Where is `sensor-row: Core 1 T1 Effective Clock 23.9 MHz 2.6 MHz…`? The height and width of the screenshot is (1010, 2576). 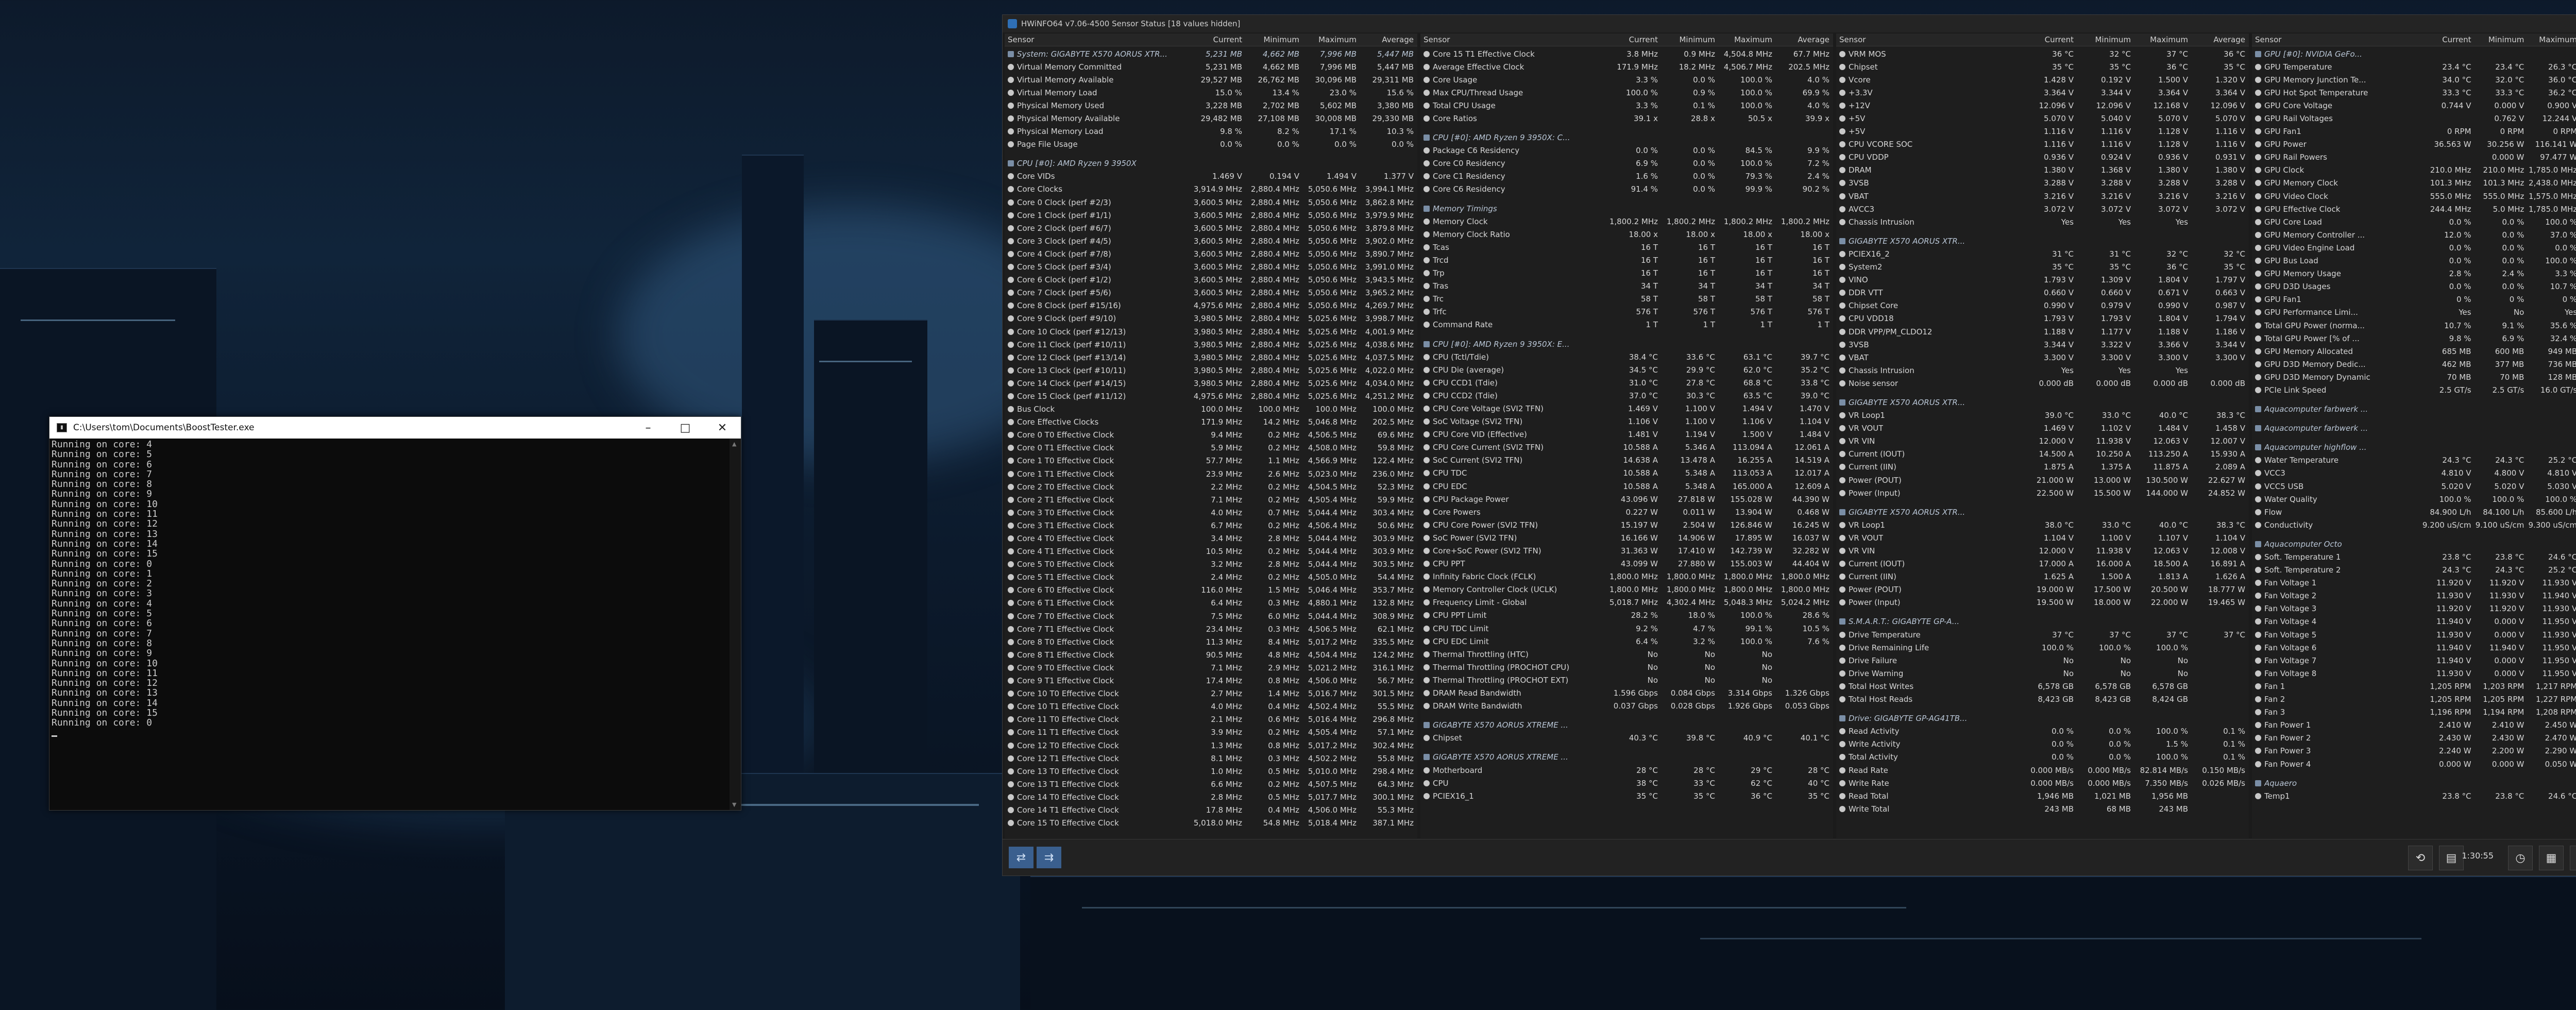 sensor-row: Core 1 T1 Effective Clock 23.9 MHz 2.6 MHz… is located at coordinates (1211, 473).